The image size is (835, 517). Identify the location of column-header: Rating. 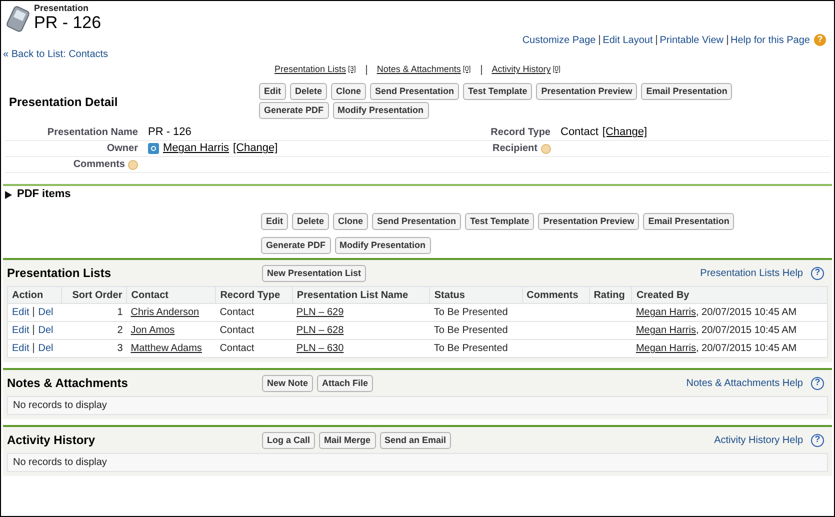
(610, 295).